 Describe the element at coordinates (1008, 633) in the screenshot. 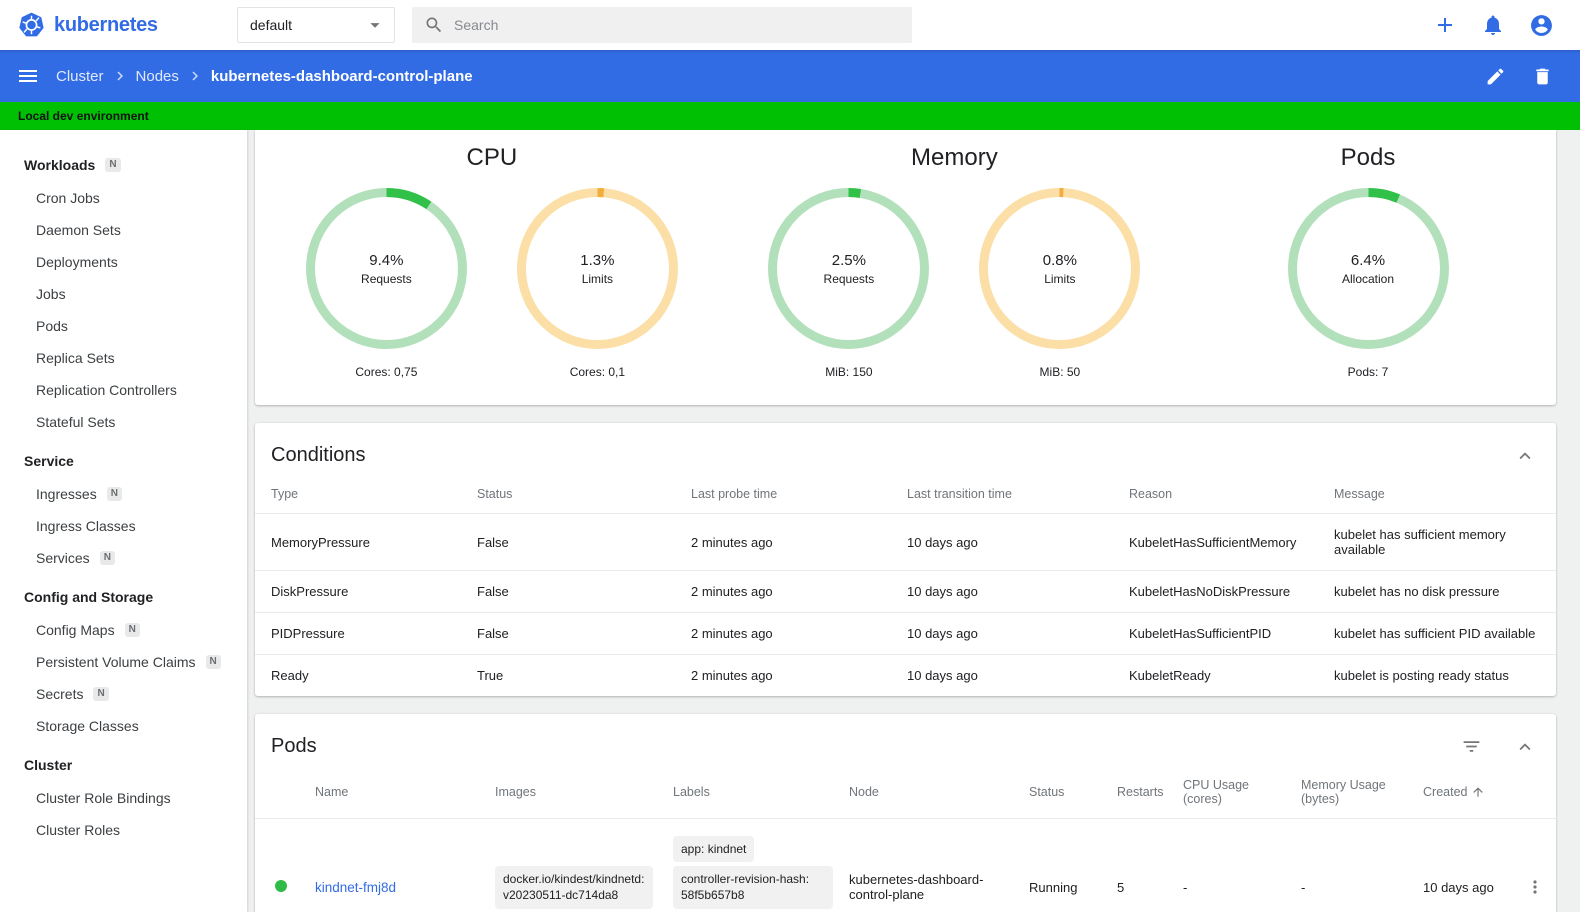

I see `condition-transition-time: 10 days ago` at that location.